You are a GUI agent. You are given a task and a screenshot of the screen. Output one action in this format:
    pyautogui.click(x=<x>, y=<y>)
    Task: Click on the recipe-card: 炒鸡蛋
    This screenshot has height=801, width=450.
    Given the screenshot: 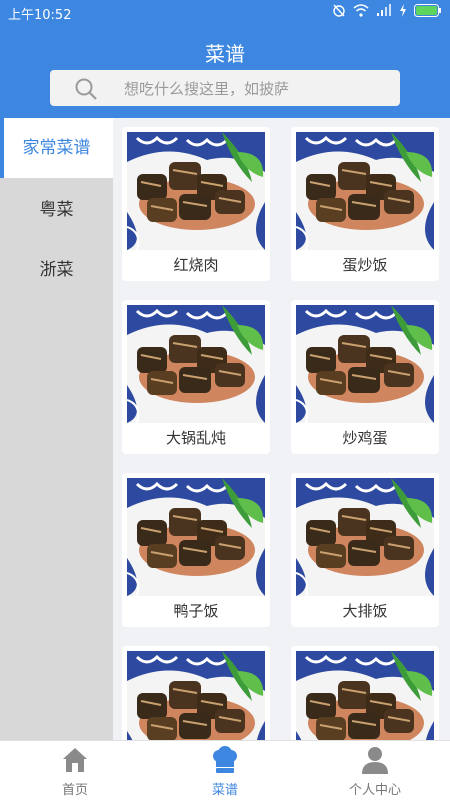 What is the action you would take?
    pyautogui.click(x=365, y=377)
    